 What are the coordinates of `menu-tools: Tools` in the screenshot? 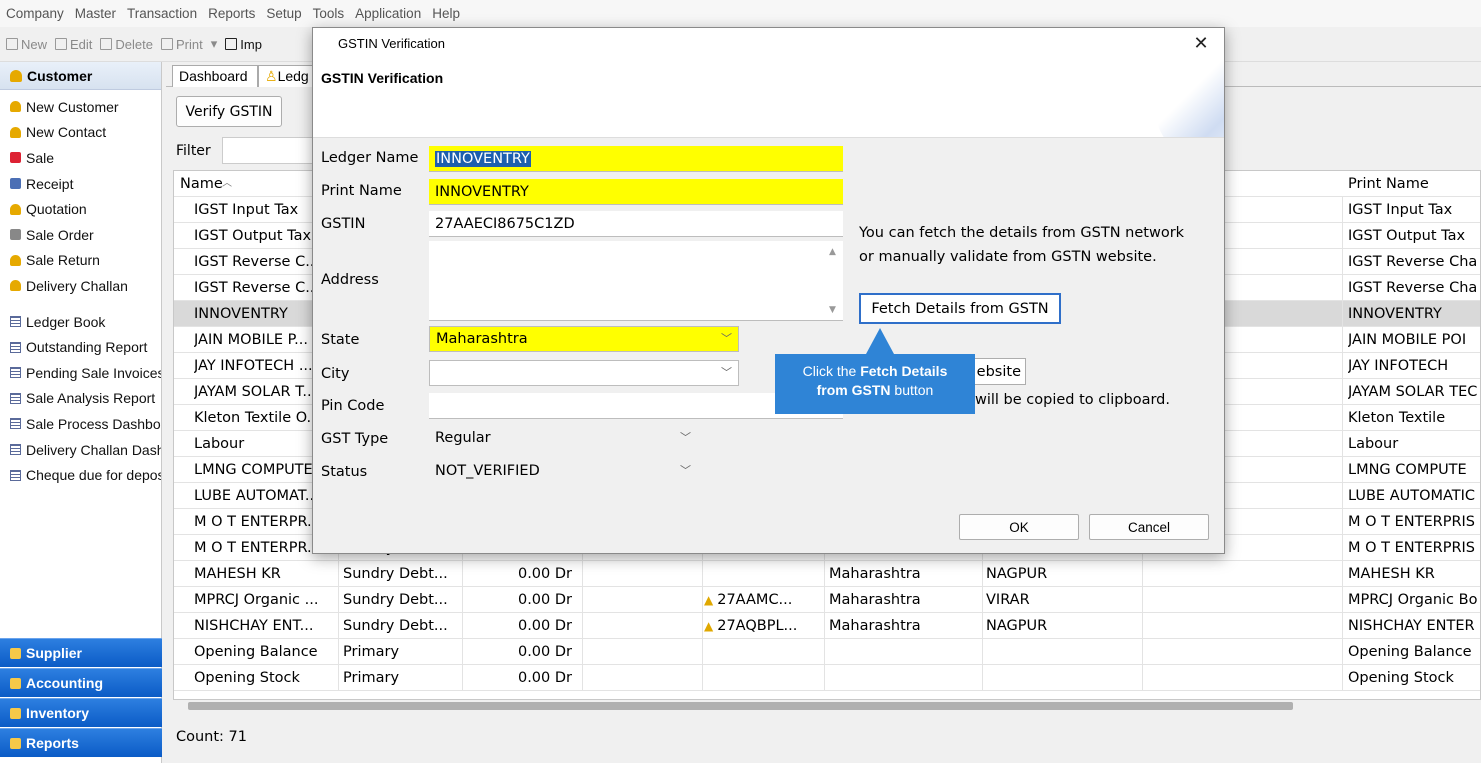 It's located at (329, 13).